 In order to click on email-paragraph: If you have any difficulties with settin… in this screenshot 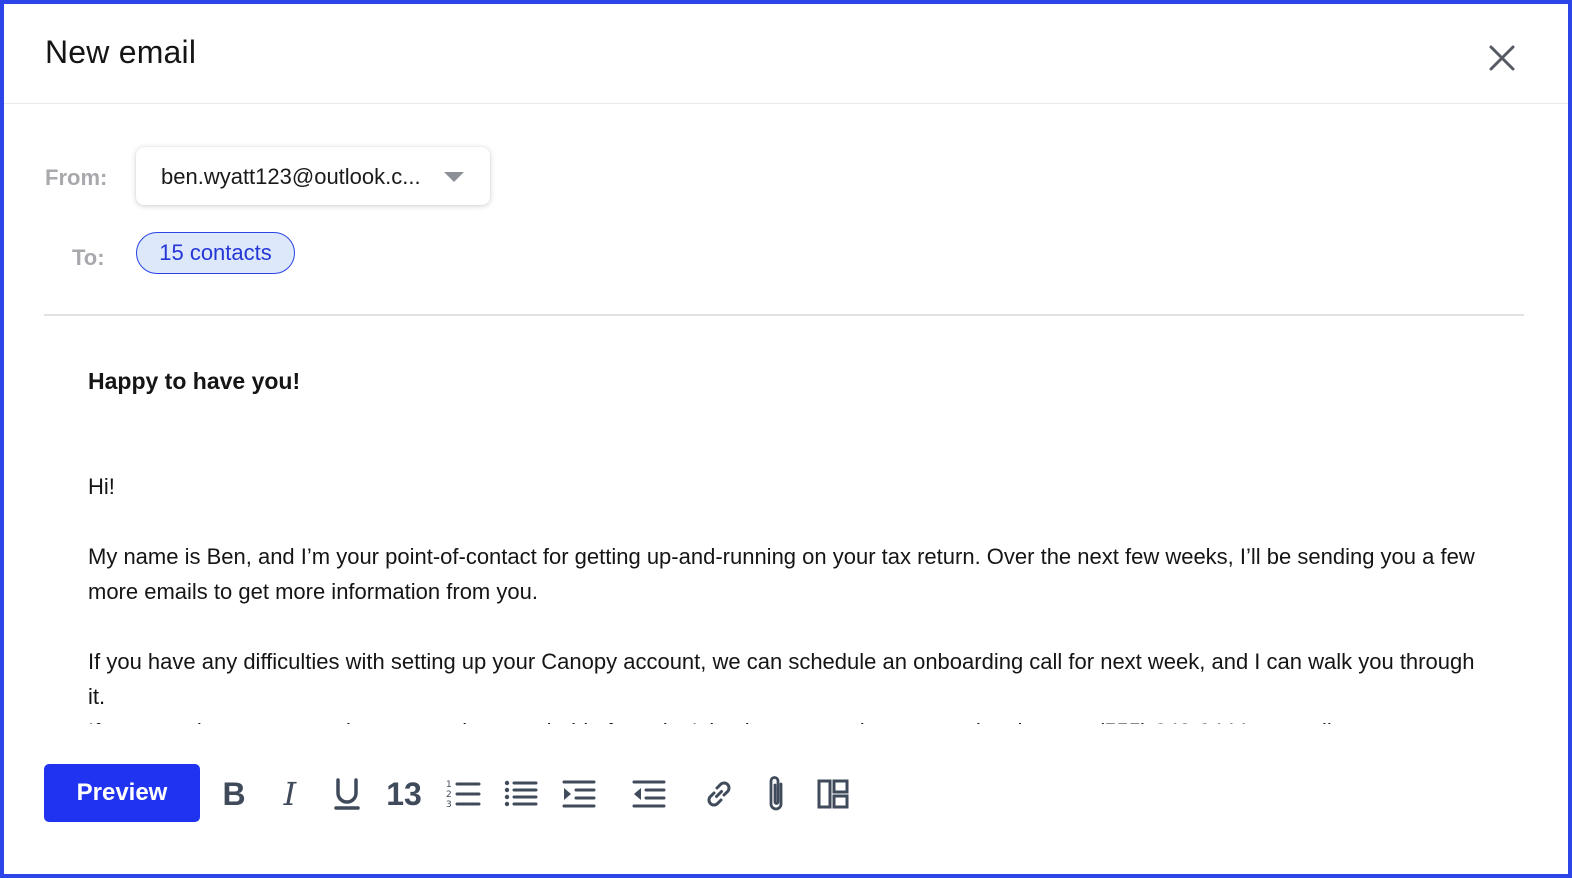, I will do `click(781, 679)`.